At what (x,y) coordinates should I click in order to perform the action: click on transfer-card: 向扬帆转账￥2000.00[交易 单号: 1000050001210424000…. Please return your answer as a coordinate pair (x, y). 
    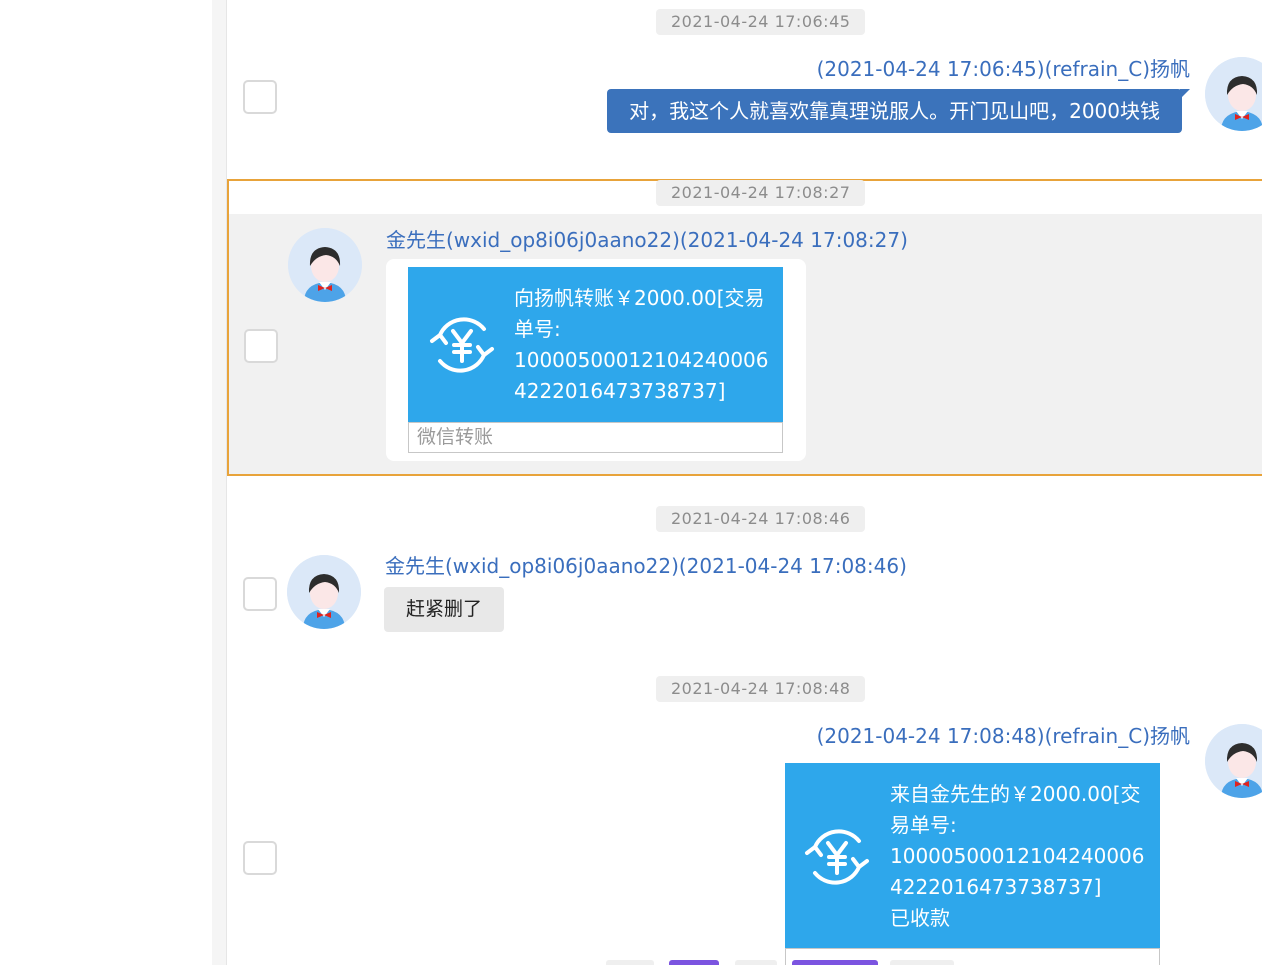
    Looking at the image, I should click on (595, 344).